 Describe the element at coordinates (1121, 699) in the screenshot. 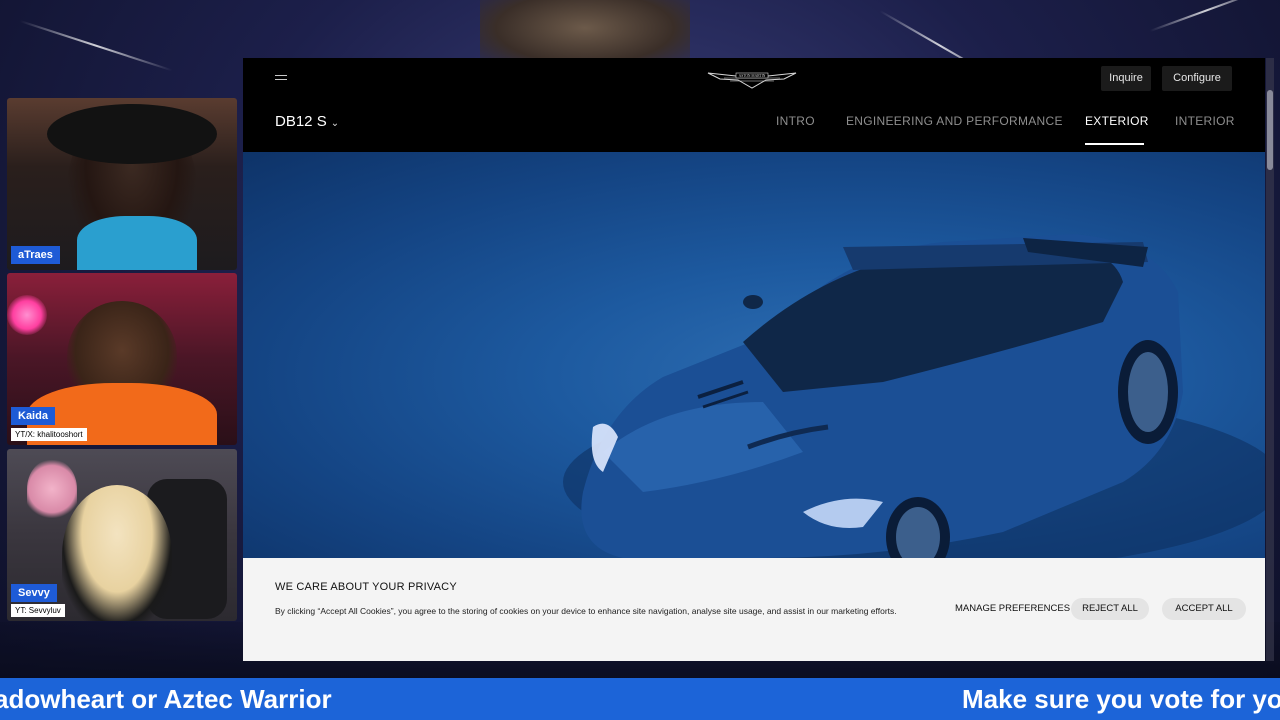

I see `ticker-text-right: Make sure you vote for you` at that location.